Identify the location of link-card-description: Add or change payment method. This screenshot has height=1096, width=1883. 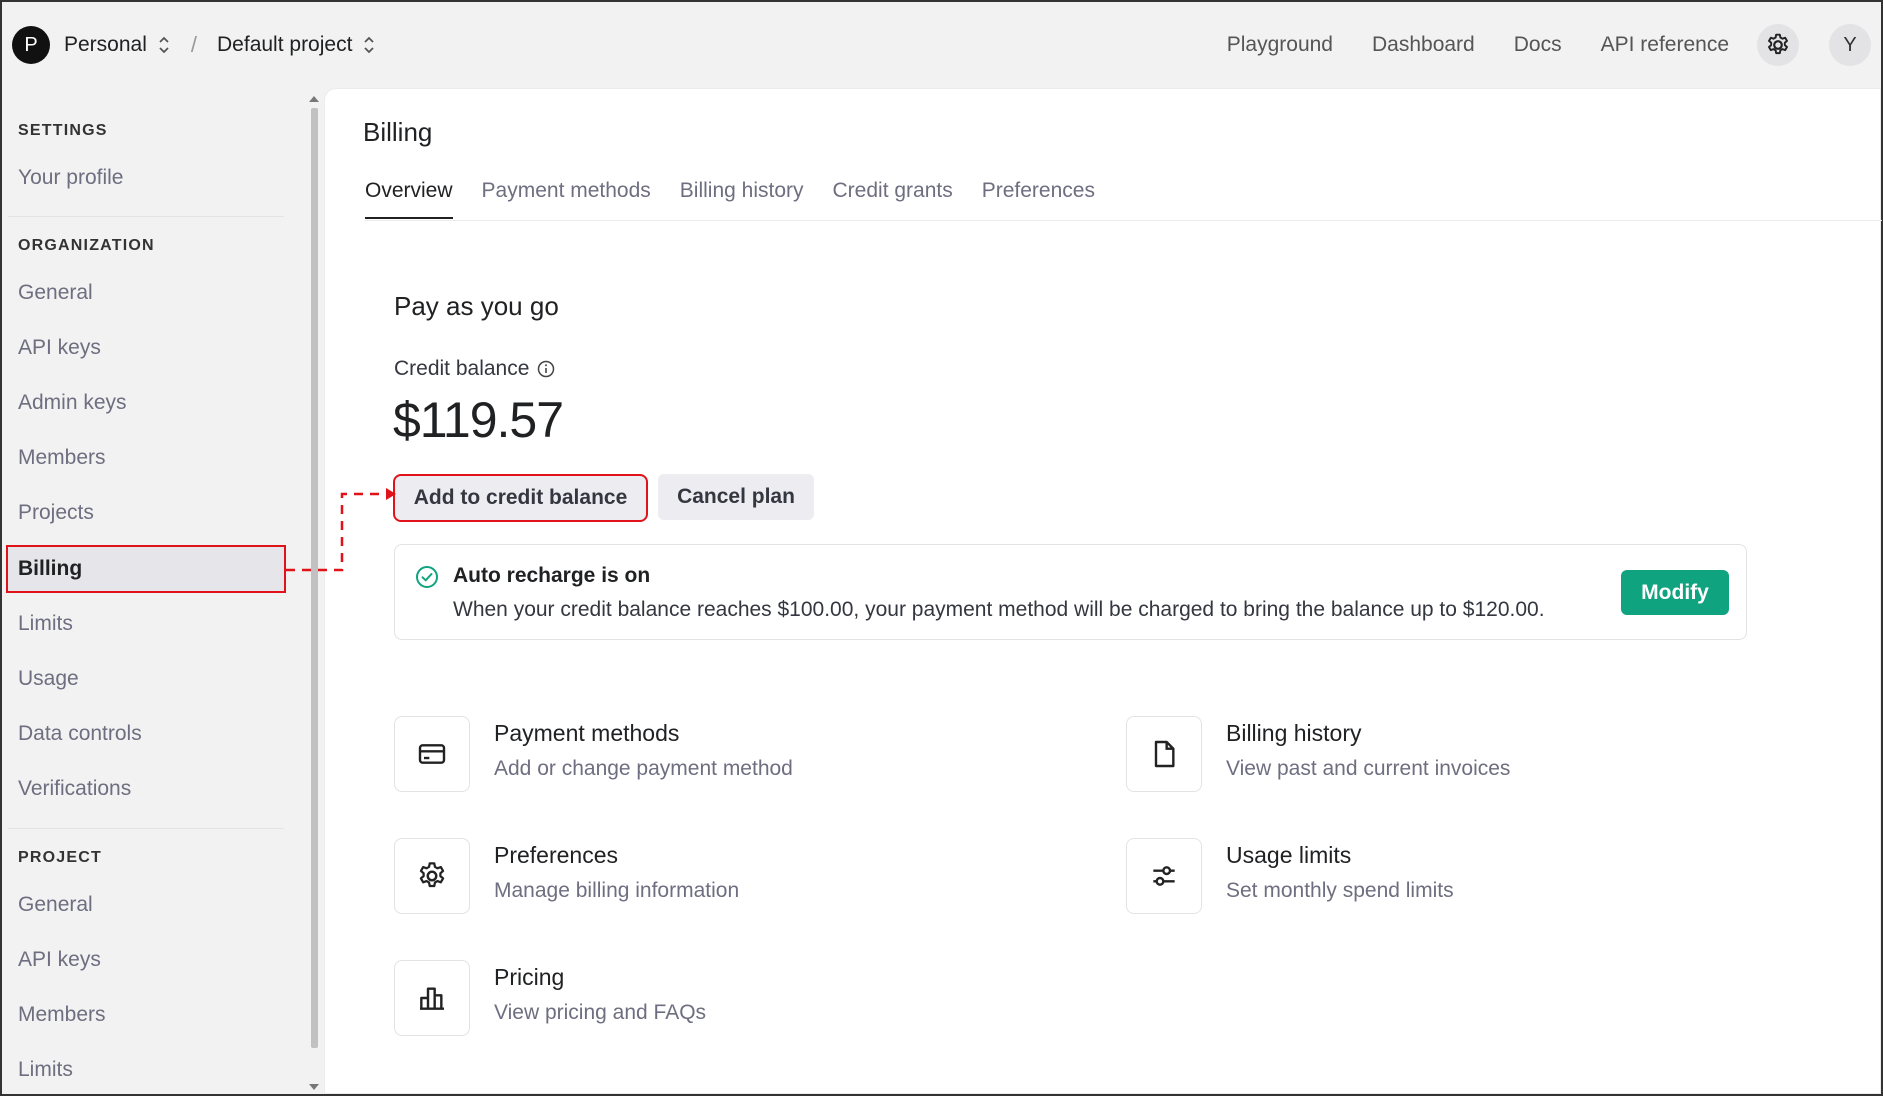
(643, 768).